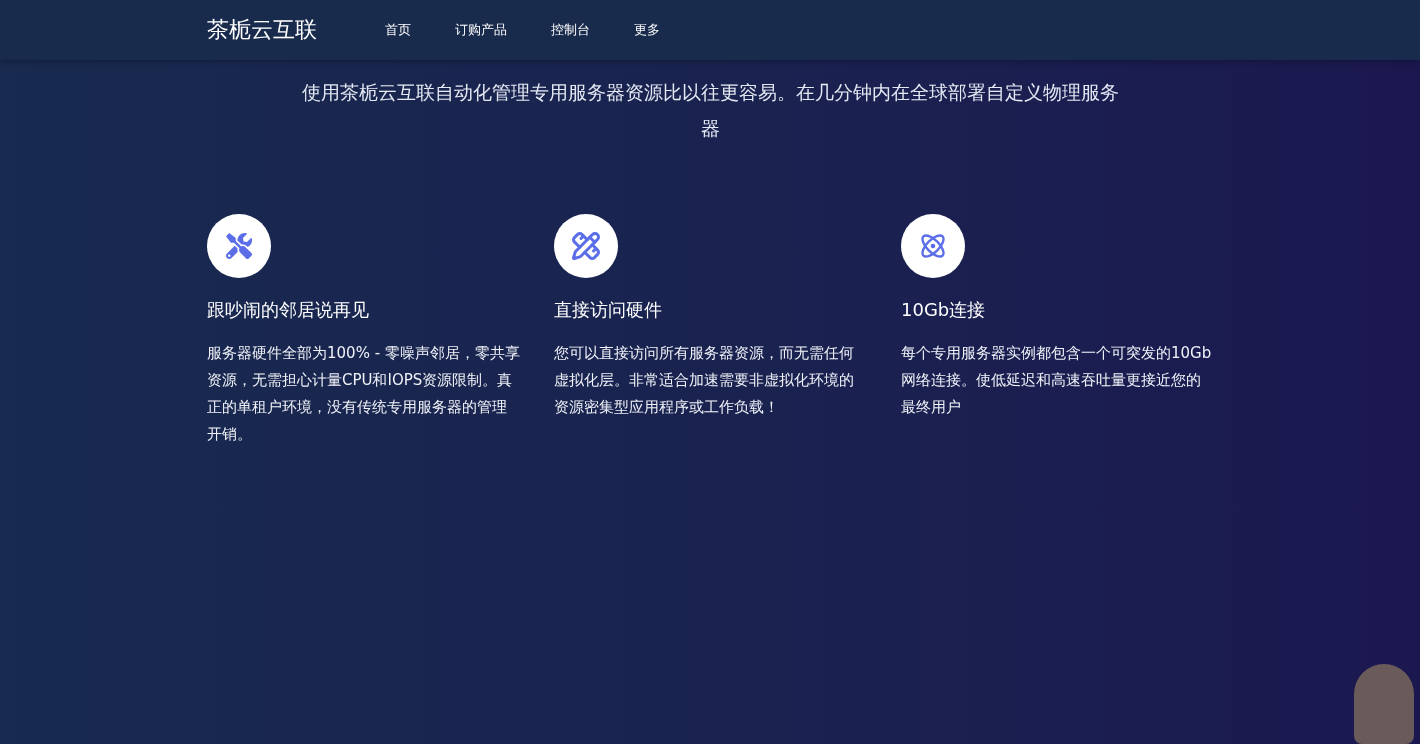 This screenshot has height=744, width=1420. What do you see at coordinates (586, 246) in the screenshot?
I see `ruler-pencil-icon` at bounding box center [586, 246].